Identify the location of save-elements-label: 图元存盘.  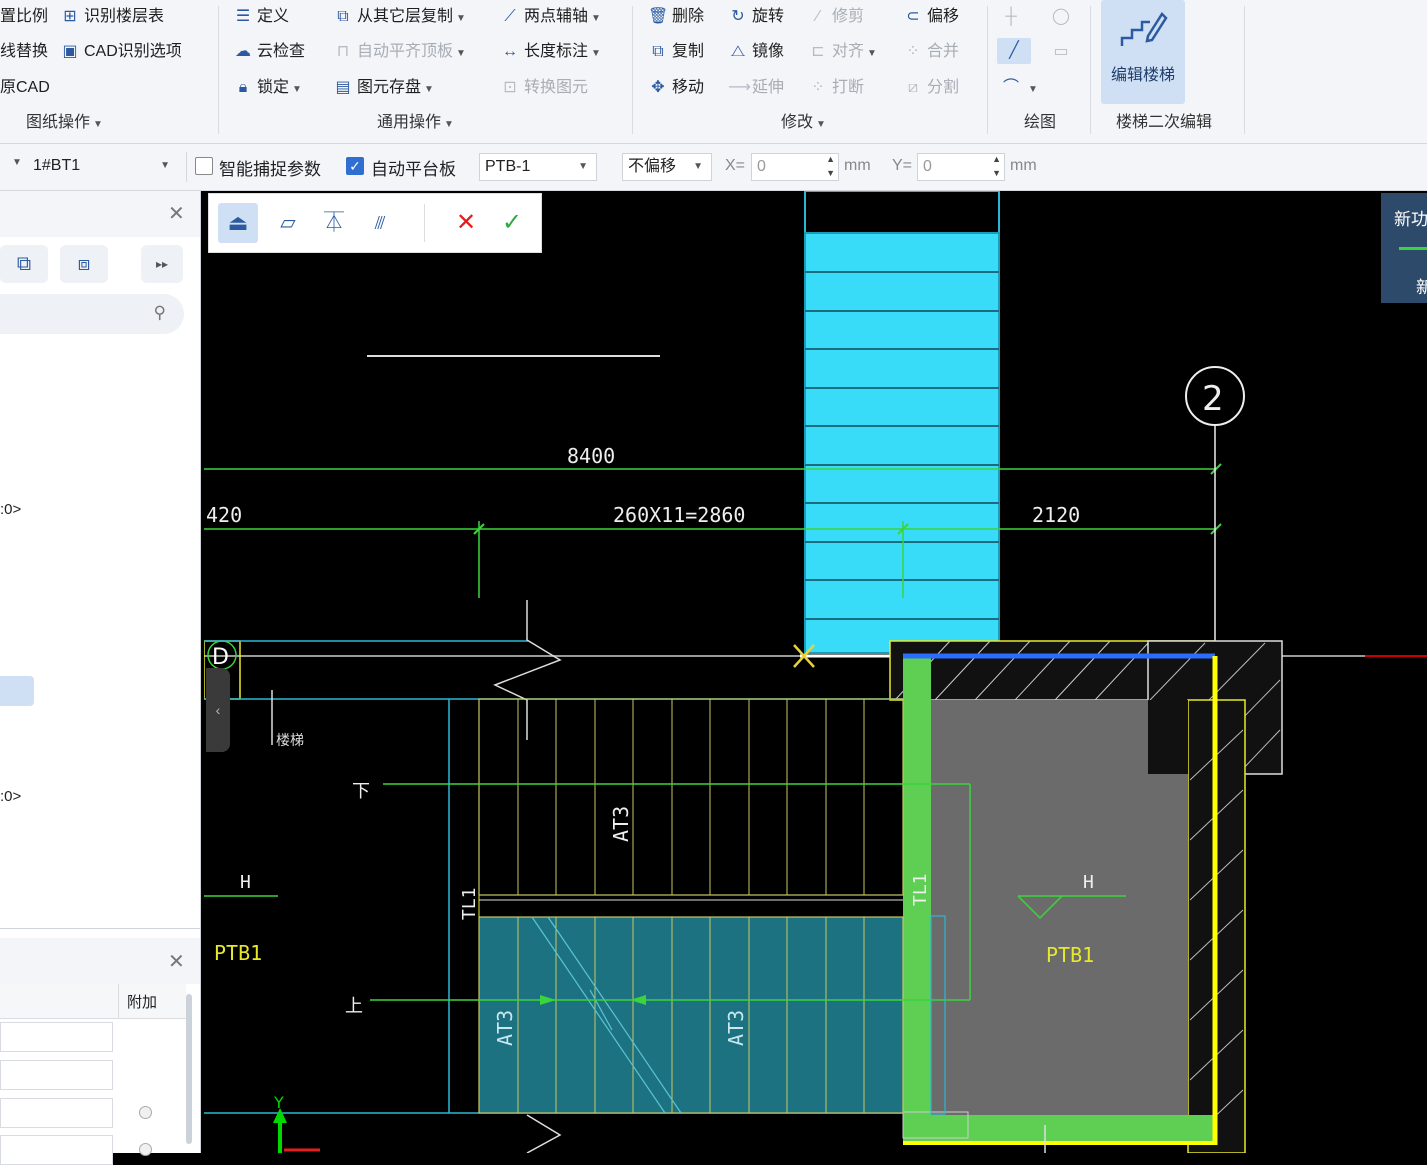
(389, 87).